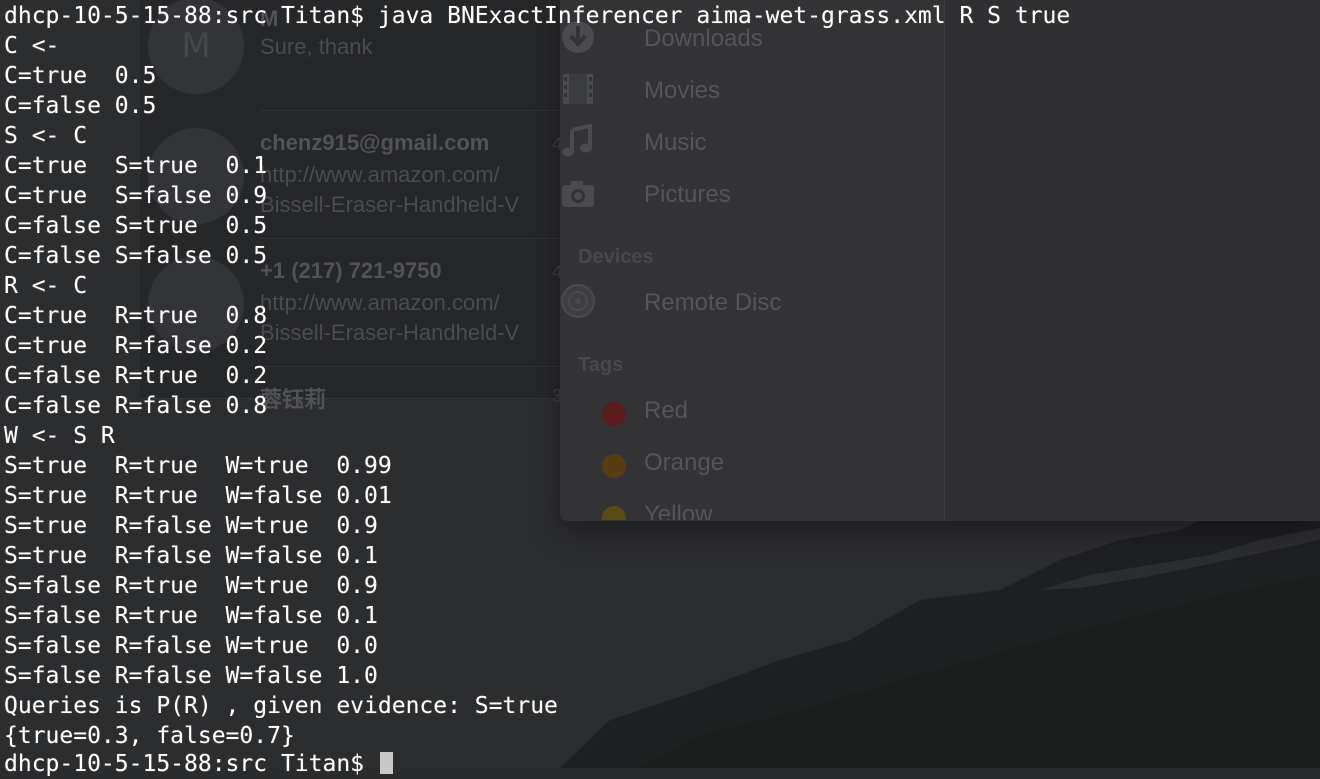  What do you see at coordinates (46, 136) in the screenshot?
I see `terminal-line: S <- C` at bounding box center [46, 136].